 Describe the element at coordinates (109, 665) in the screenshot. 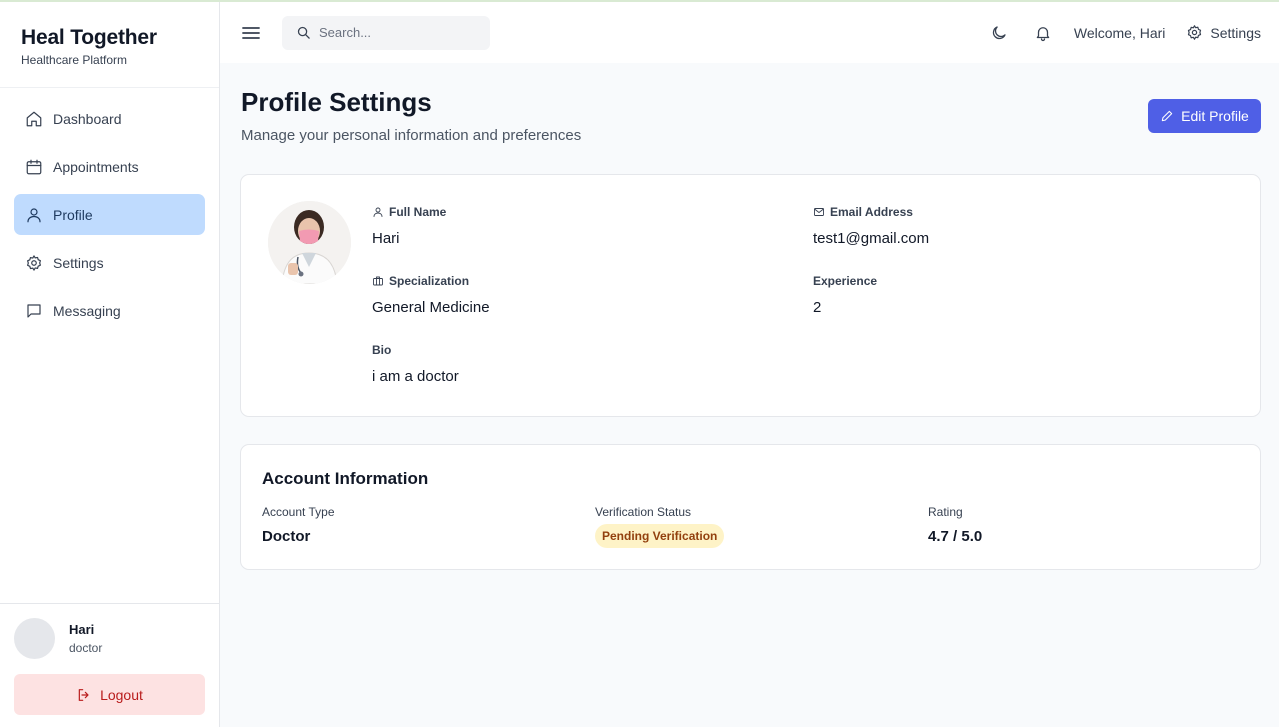

I see `sidebar-footer: Hari doctor Logout` at that location.